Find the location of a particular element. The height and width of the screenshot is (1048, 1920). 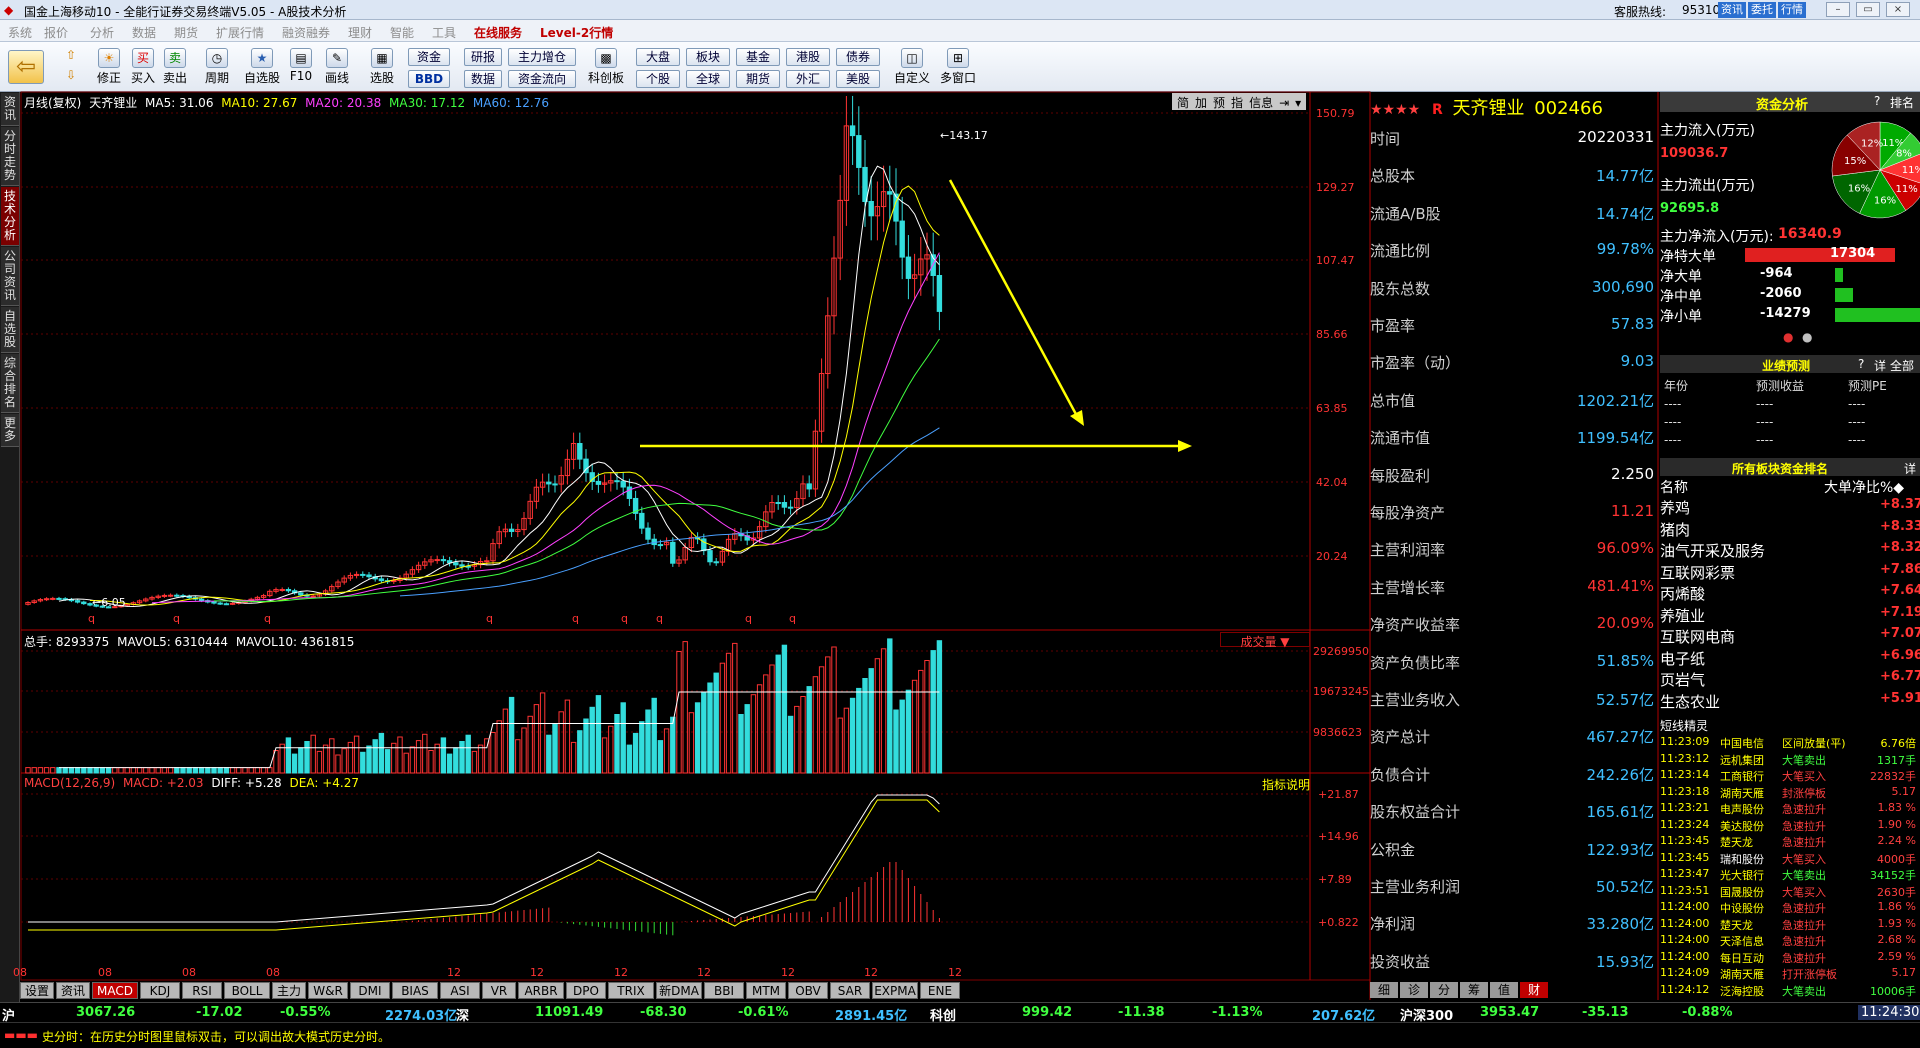

dea-value: DEA: +4.27 is located at coordinates (324, 783).